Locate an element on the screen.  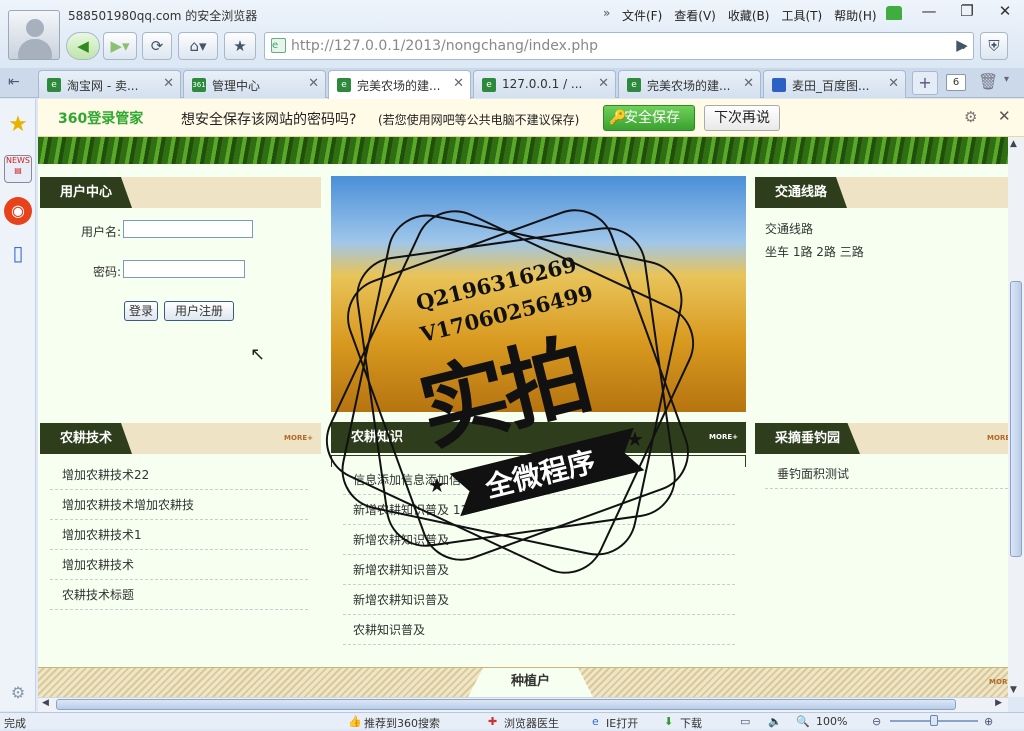
farming-header: 农耕技术 MORE+ is located at coordinates (180, 438).